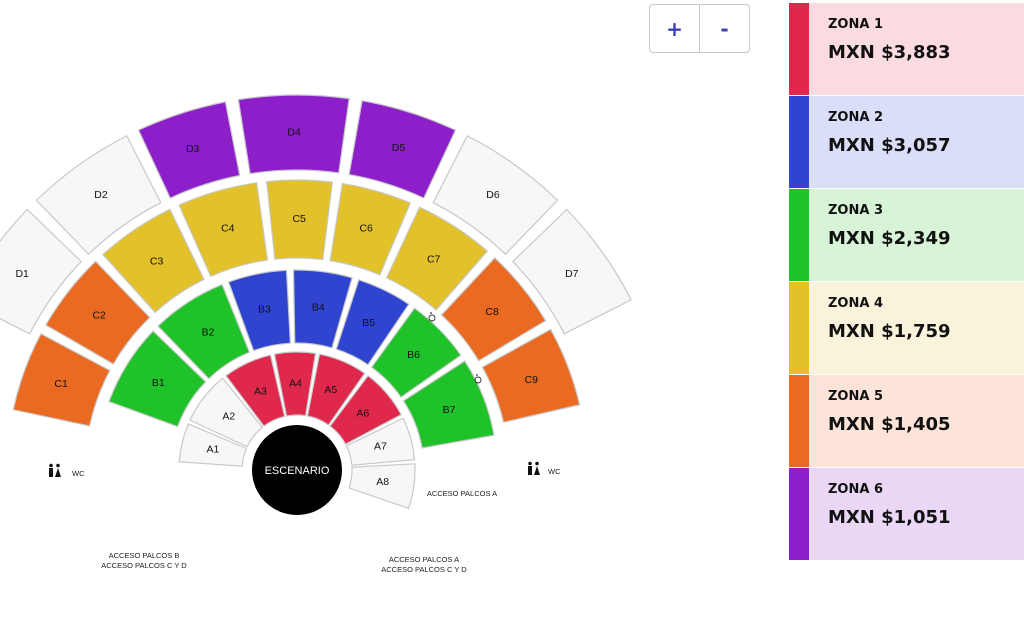 The height and width of the screenshot is (619, 1024). What do you see at coordinates (889, 517) in the screenshot?
I see `zone-price: MXN $1,051` at bounding box center [889, 517].